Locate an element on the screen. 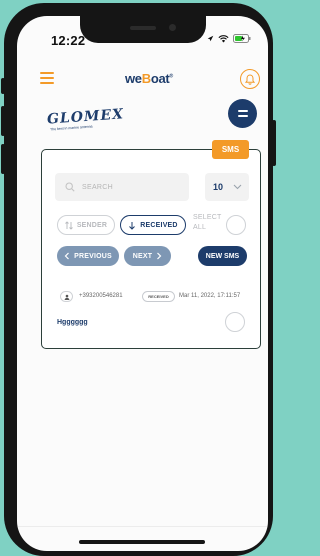 The image size is (320, 556). previous-label: PREVIOUS is located at coordinates (93, 256).